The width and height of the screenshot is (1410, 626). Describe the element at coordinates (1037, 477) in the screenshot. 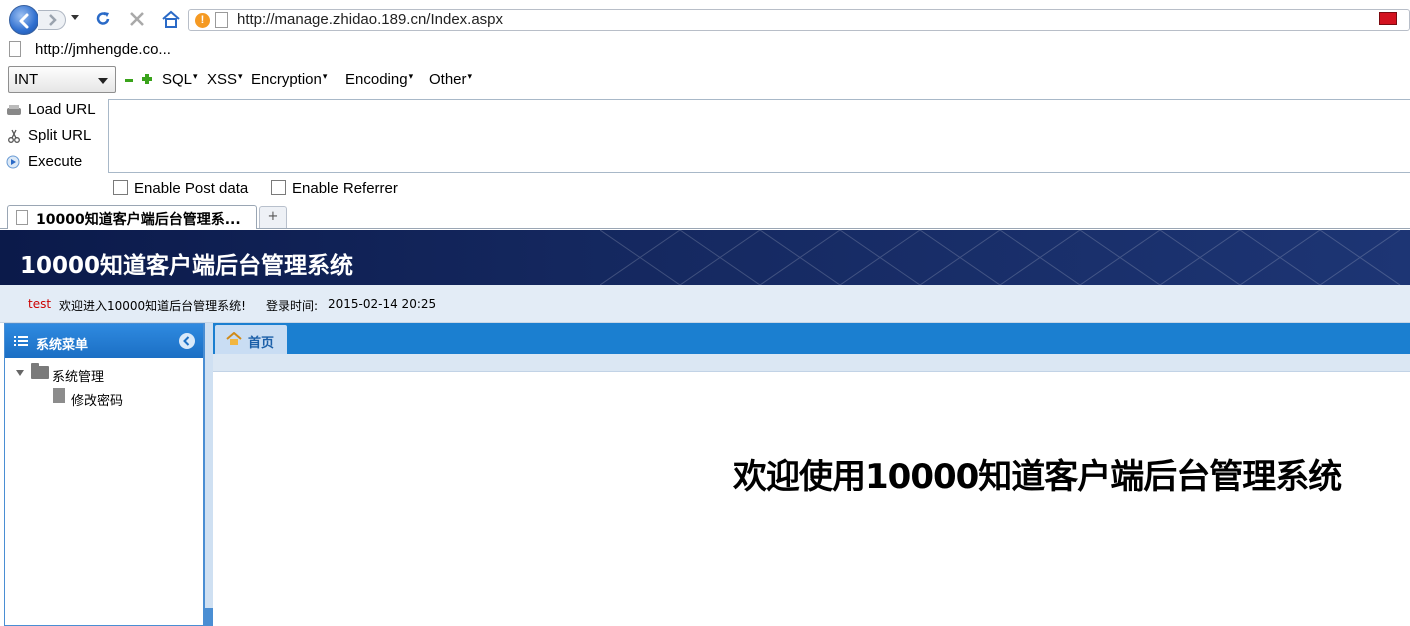

I see `welcome-heading: 欢迎使用10000知道客户端后台管理系统` at that location.